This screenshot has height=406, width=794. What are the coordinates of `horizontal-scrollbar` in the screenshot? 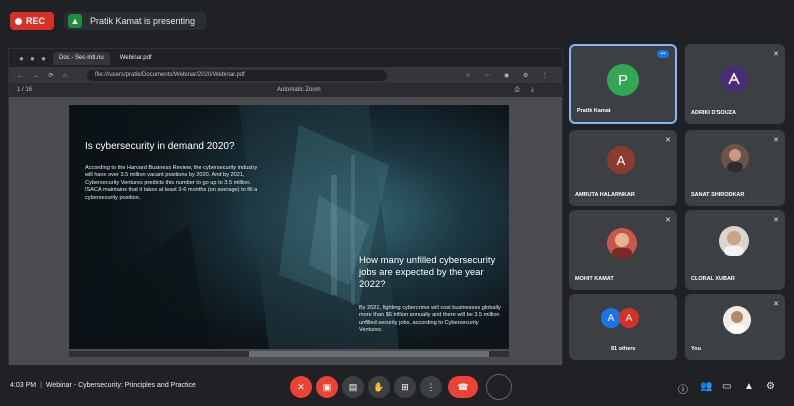 It's located at (289, 354).